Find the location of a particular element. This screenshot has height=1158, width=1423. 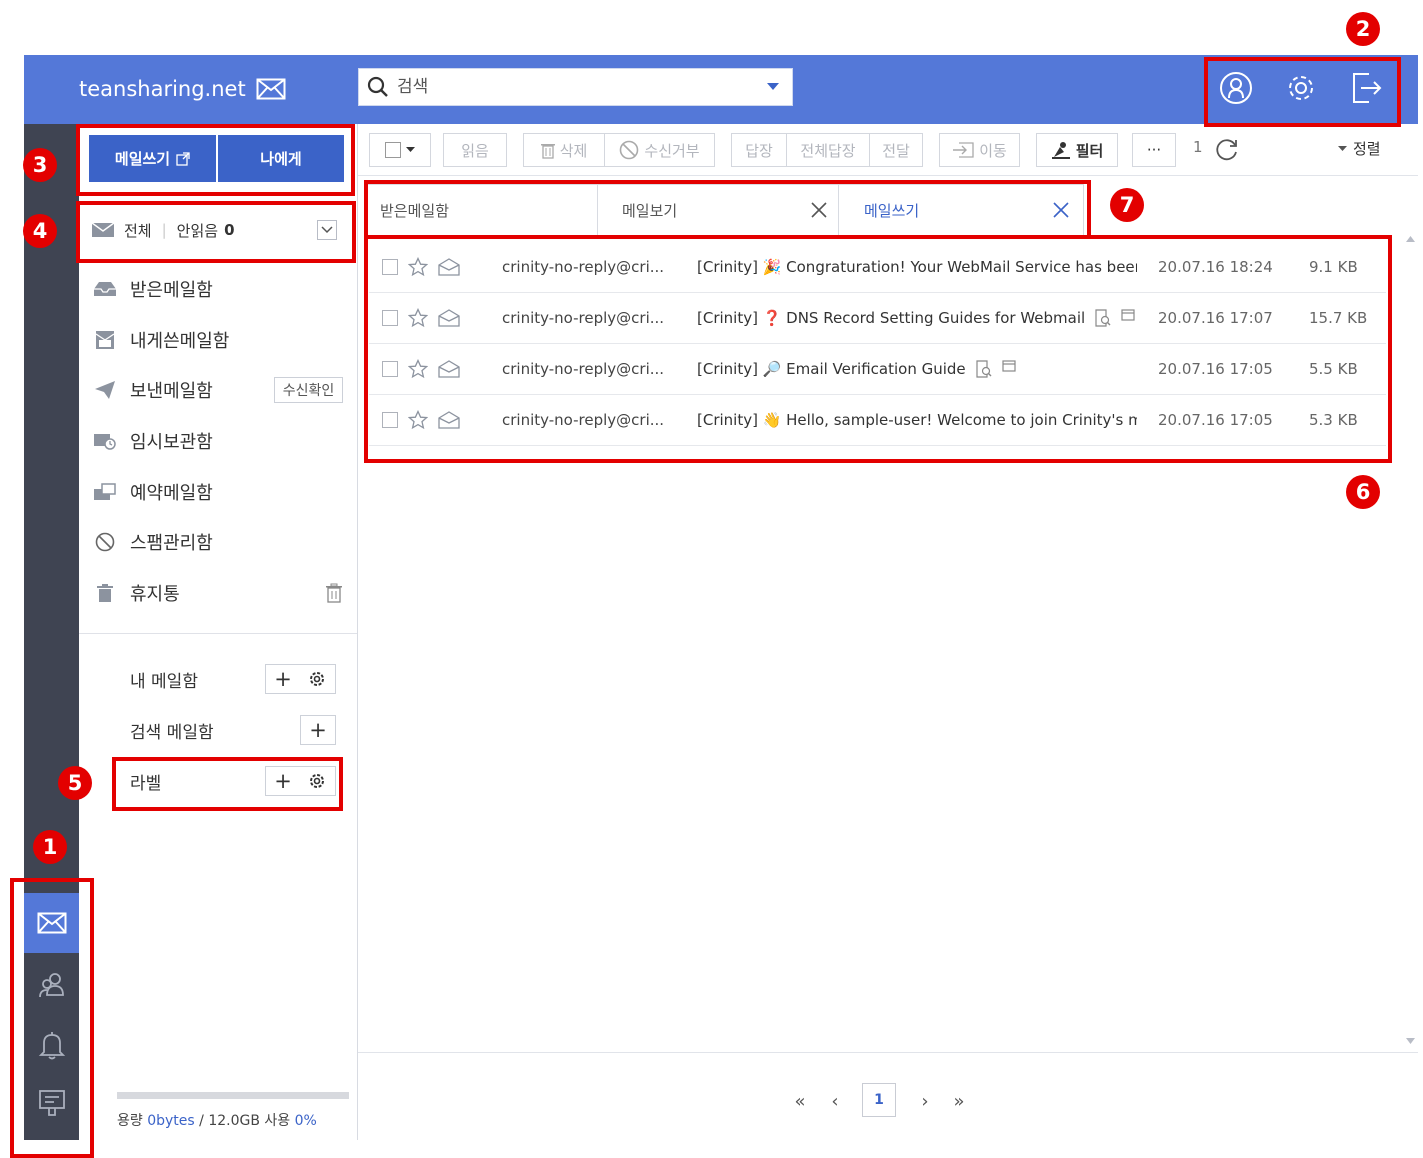

search-box is located at coordinates (575, 87).